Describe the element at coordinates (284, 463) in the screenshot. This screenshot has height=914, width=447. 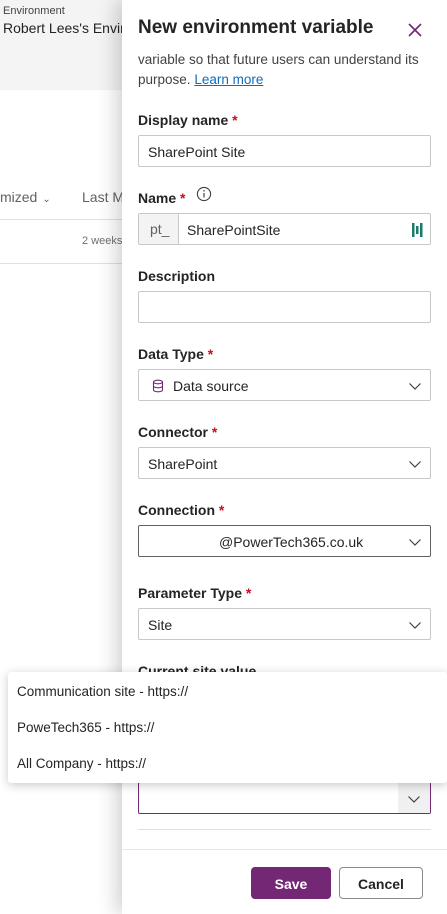
I see `connector-dropdown: SharePoint` at that location.